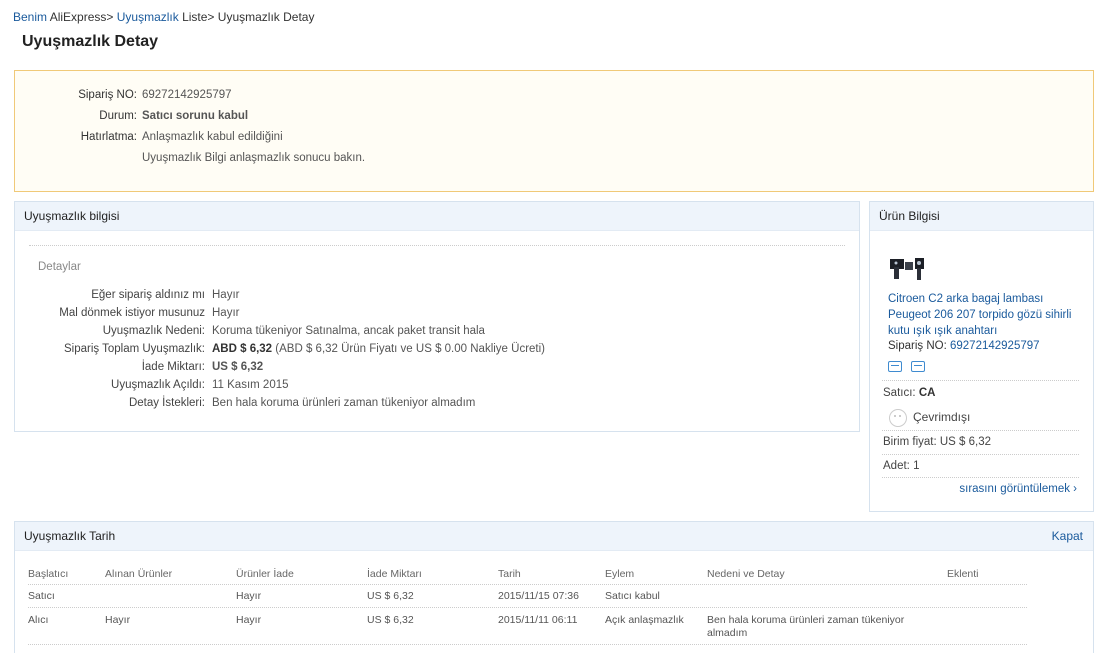 The height and width of the screenshot is (653, 1108). What do you see at coordinates (238, 367) in the screenshot?
I see `refund-amount: US $ 6,32` at bounding box center [238, 367].